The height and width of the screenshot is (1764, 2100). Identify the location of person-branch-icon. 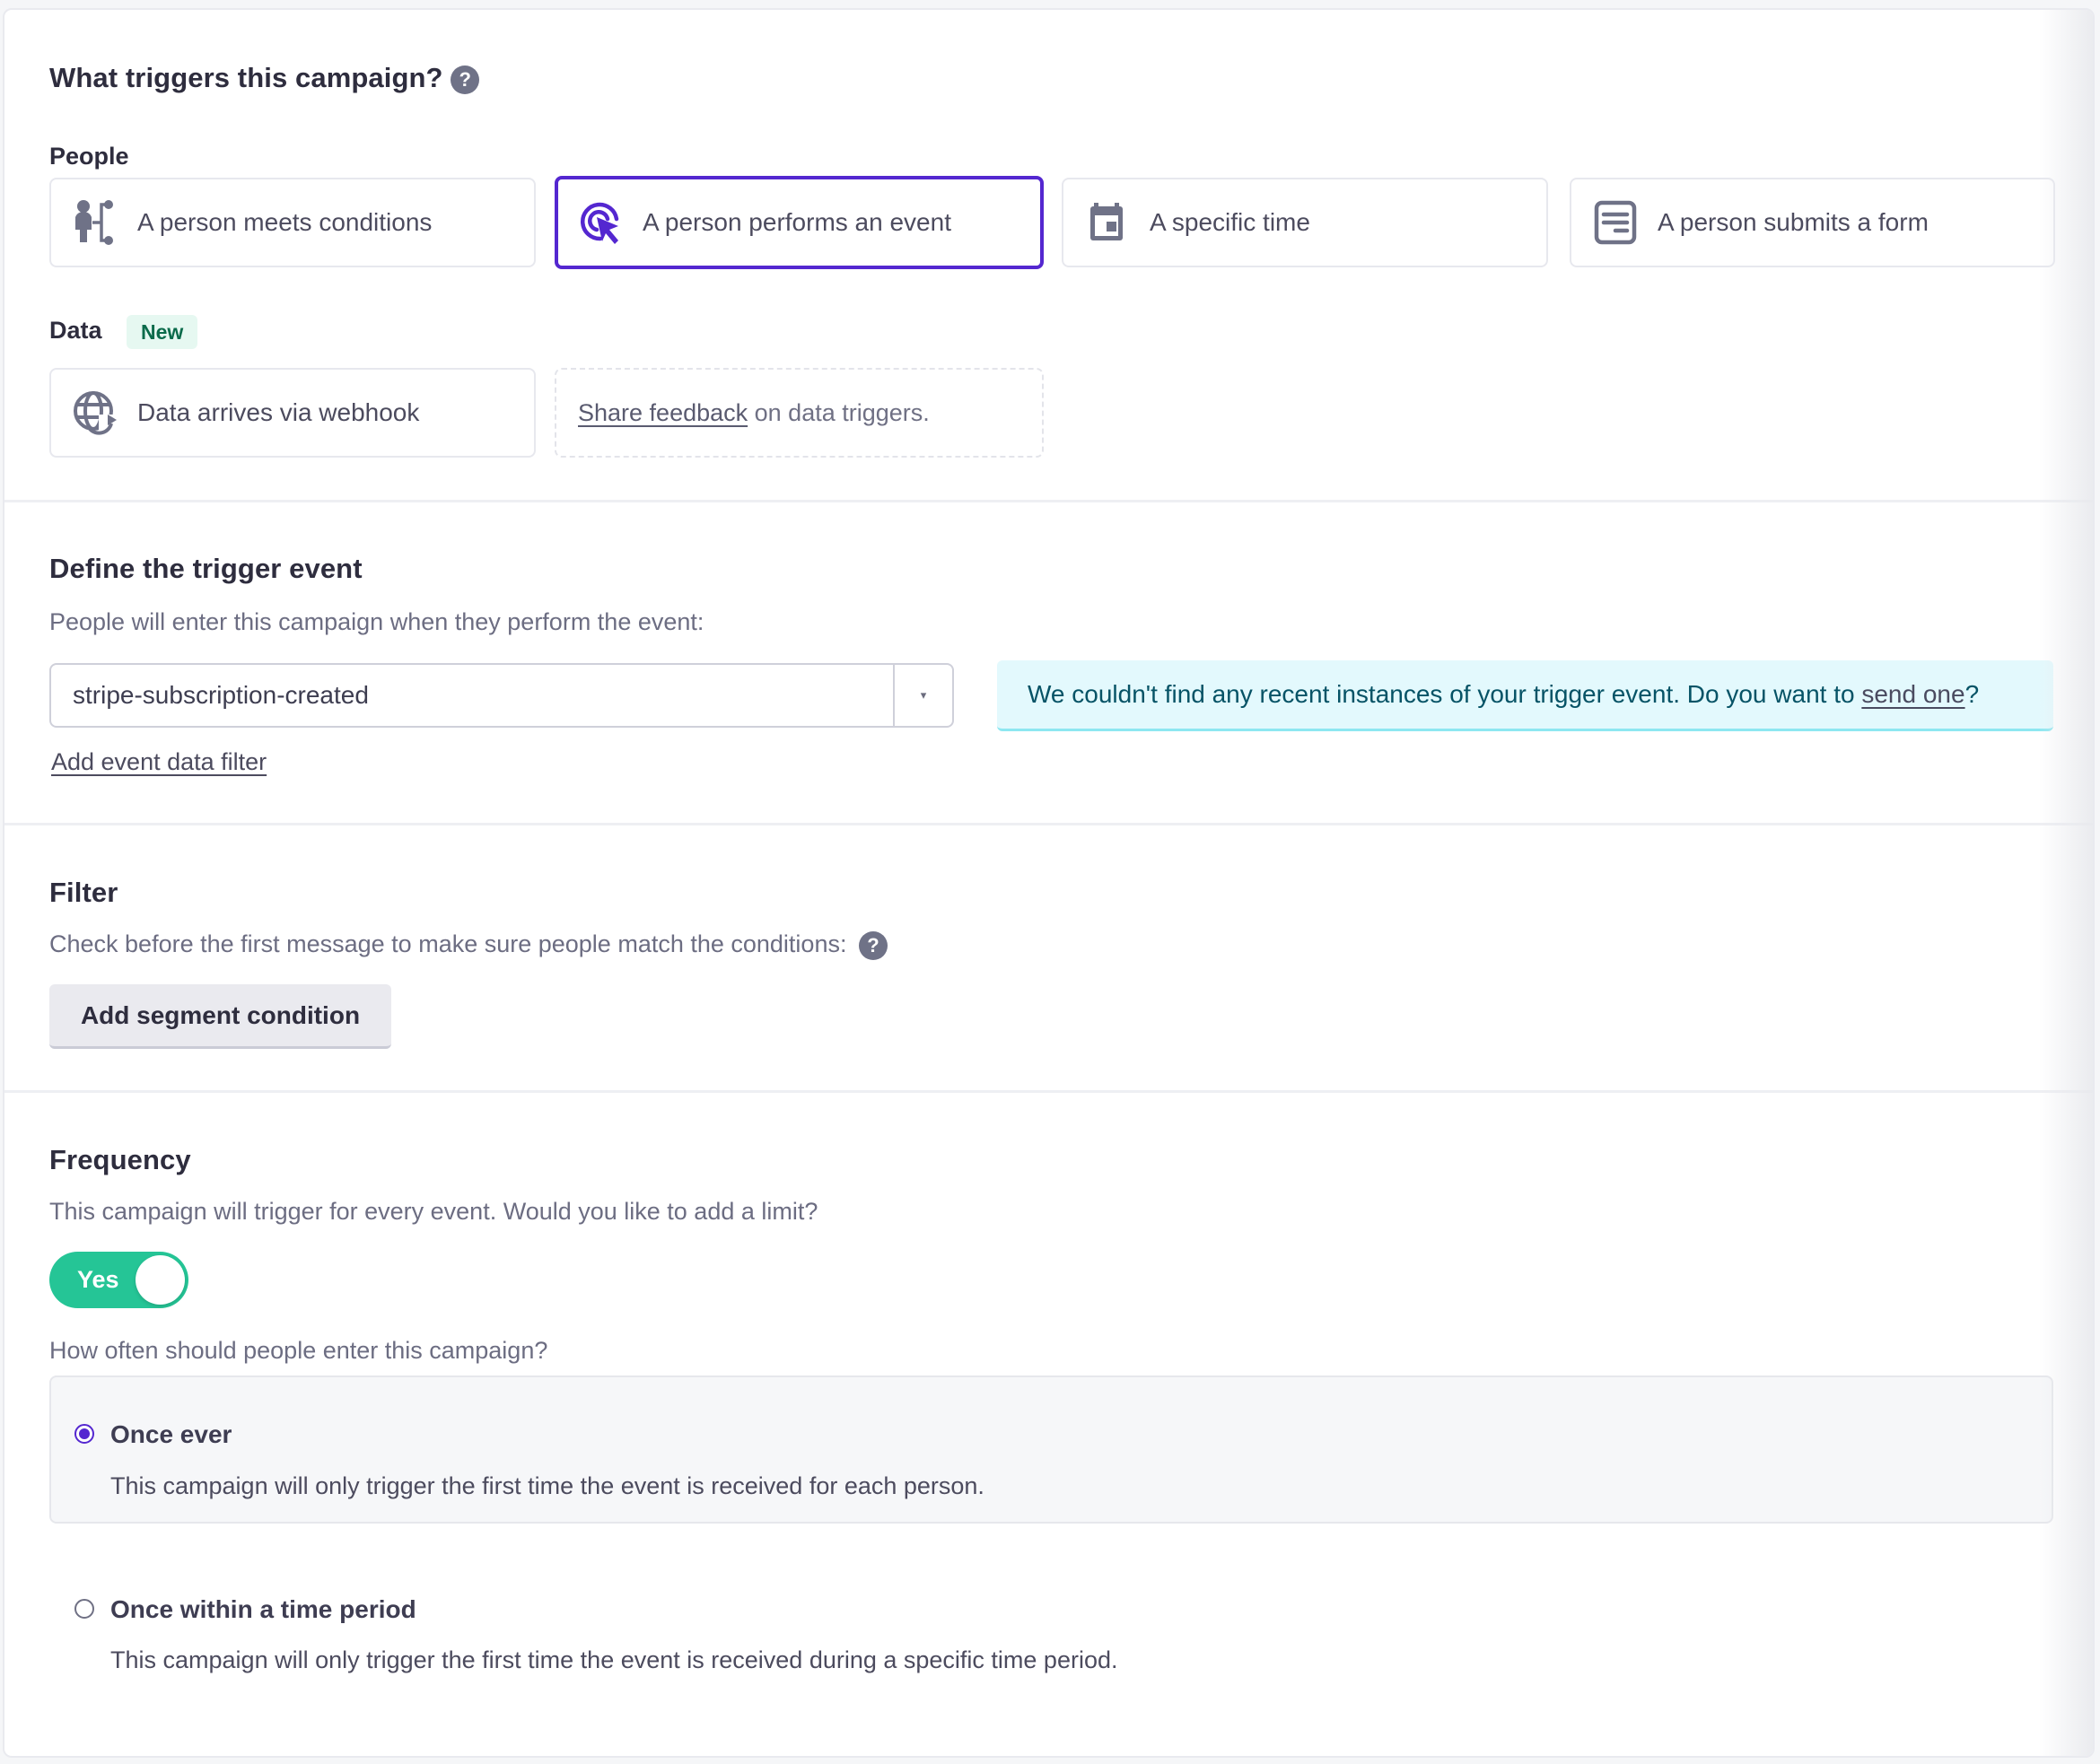
(95, 222).